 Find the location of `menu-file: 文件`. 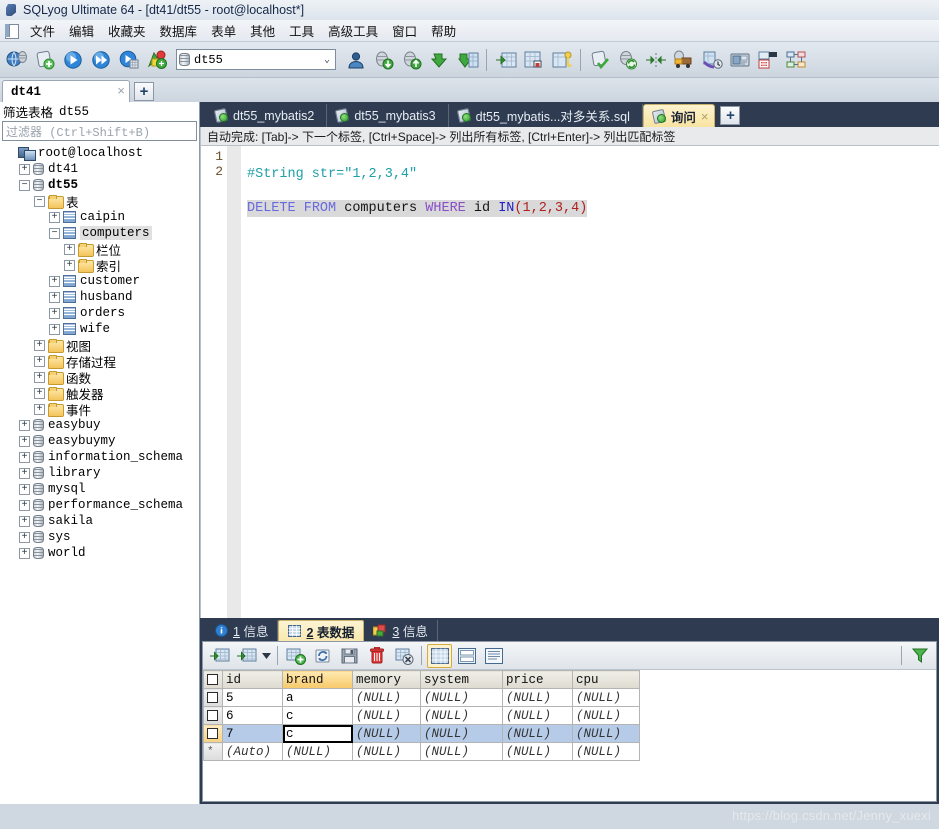

menu-file: 文件 is located at coordinates (42, 30).